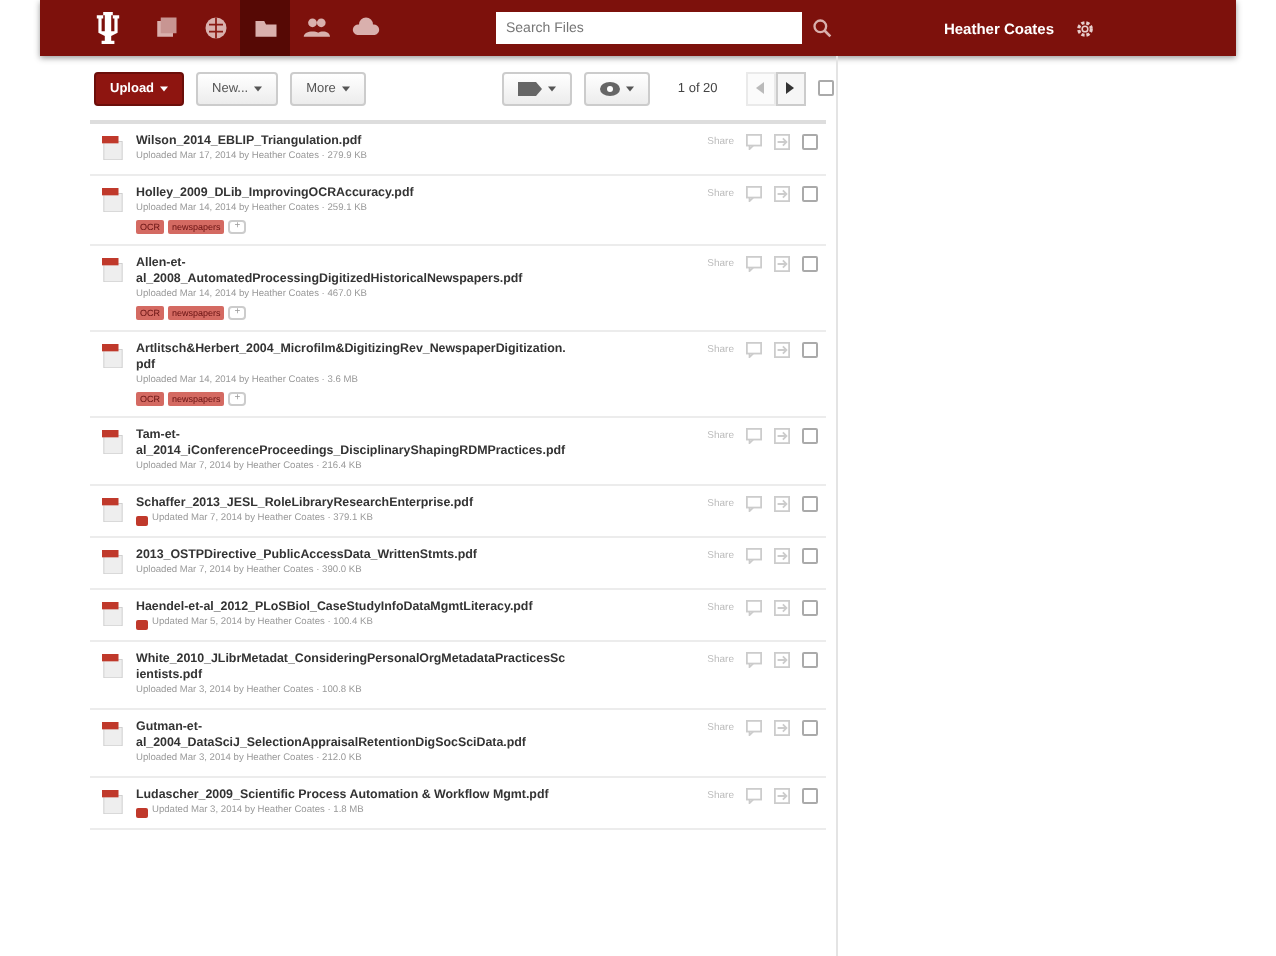 The height and width of the screenshot is (956, 1276). What do you see at coordinates (609, 88) in the screenshot?
I see `eye-icon` at bounding box center [609, 88].